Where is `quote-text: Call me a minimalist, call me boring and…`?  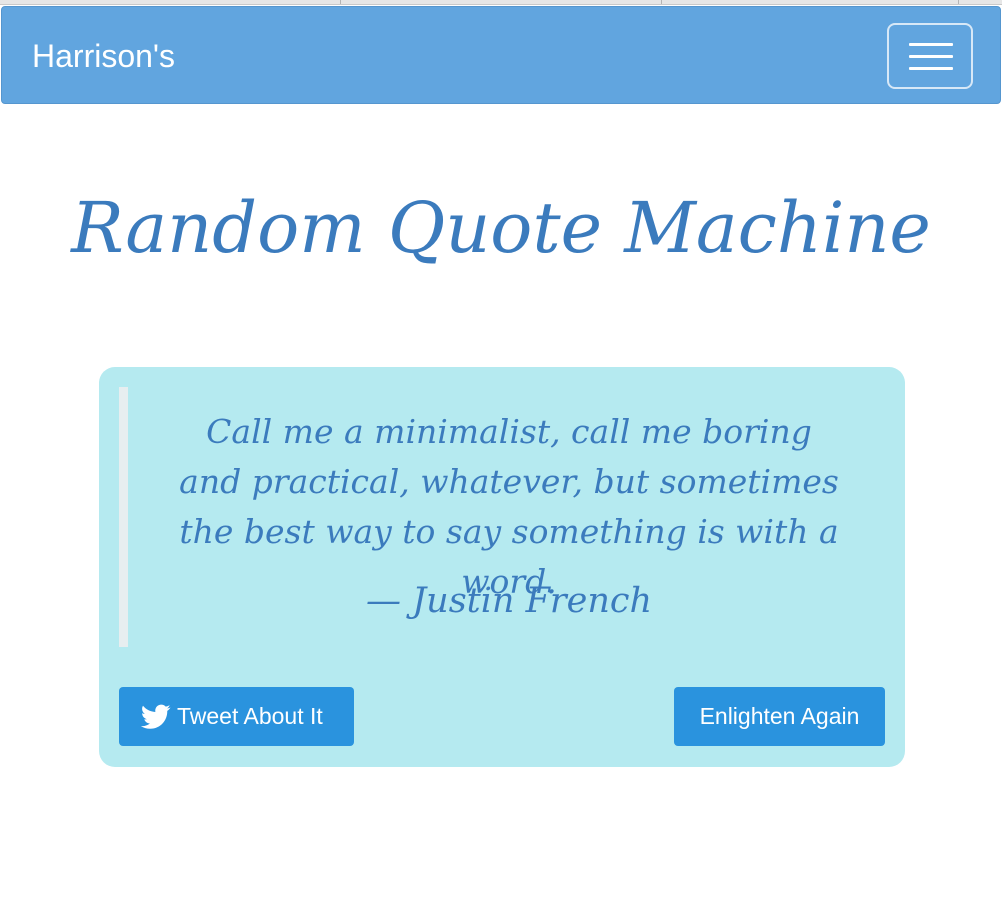
quote-text: Call me a minimalist, call me boring and… is located at coordinates (509, 506).